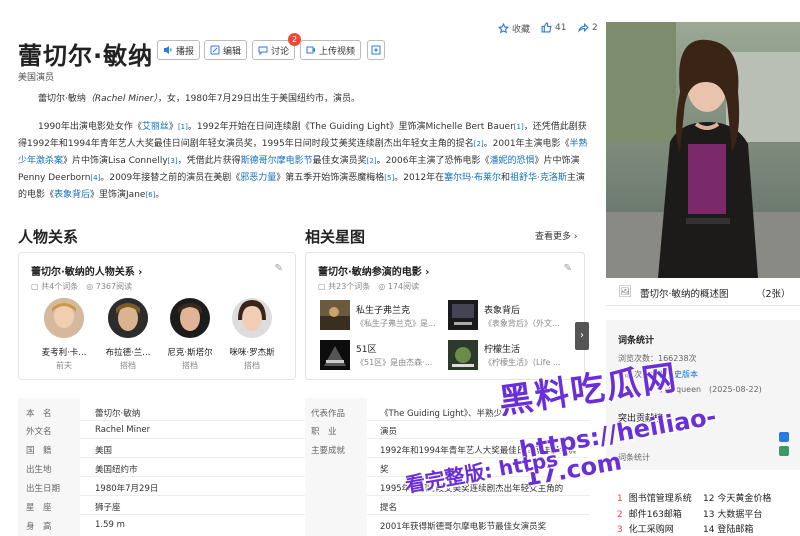 This screenshot has width=800, height=536. I want to click on link-festival: 斯德哥尔摩电影节, so click(277, 161).